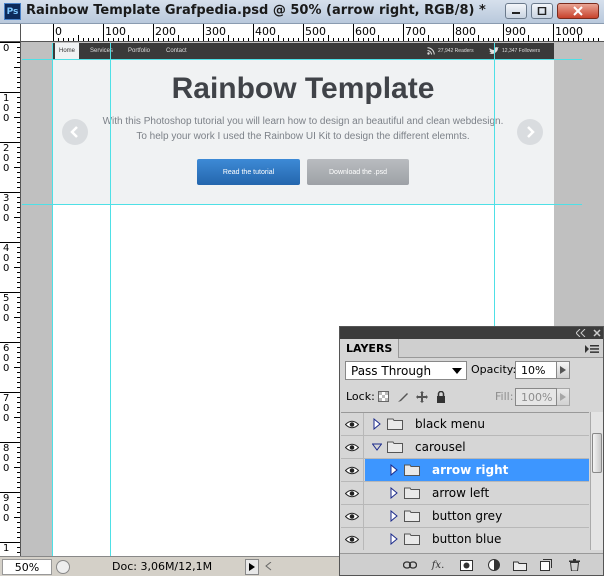 This screenshot has height=576, width=604. I want to click on layer-content: carousel, so click(477, 447).